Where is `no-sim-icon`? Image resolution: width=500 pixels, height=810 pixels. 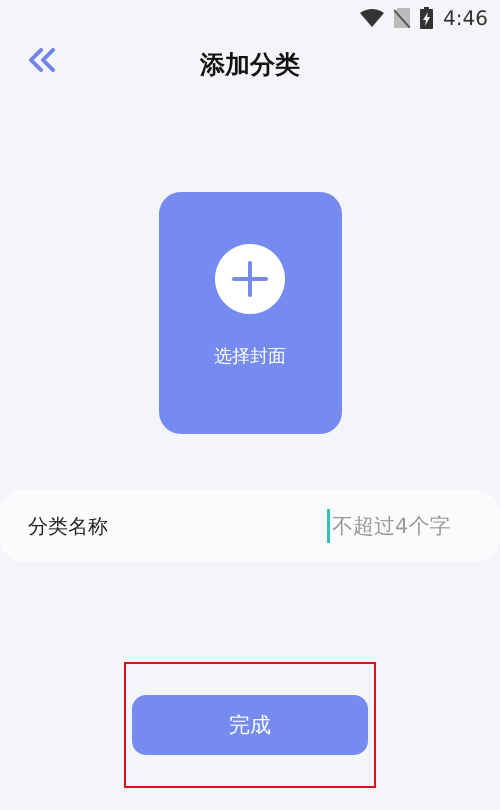 no-sim-icon is located at coordinates (402, 18).